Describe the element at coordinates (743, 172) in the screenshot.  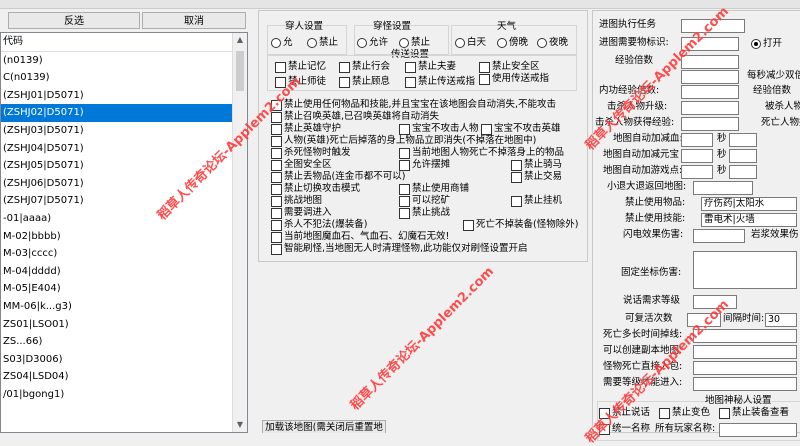
I see `auto-points-sec-field` at that location.